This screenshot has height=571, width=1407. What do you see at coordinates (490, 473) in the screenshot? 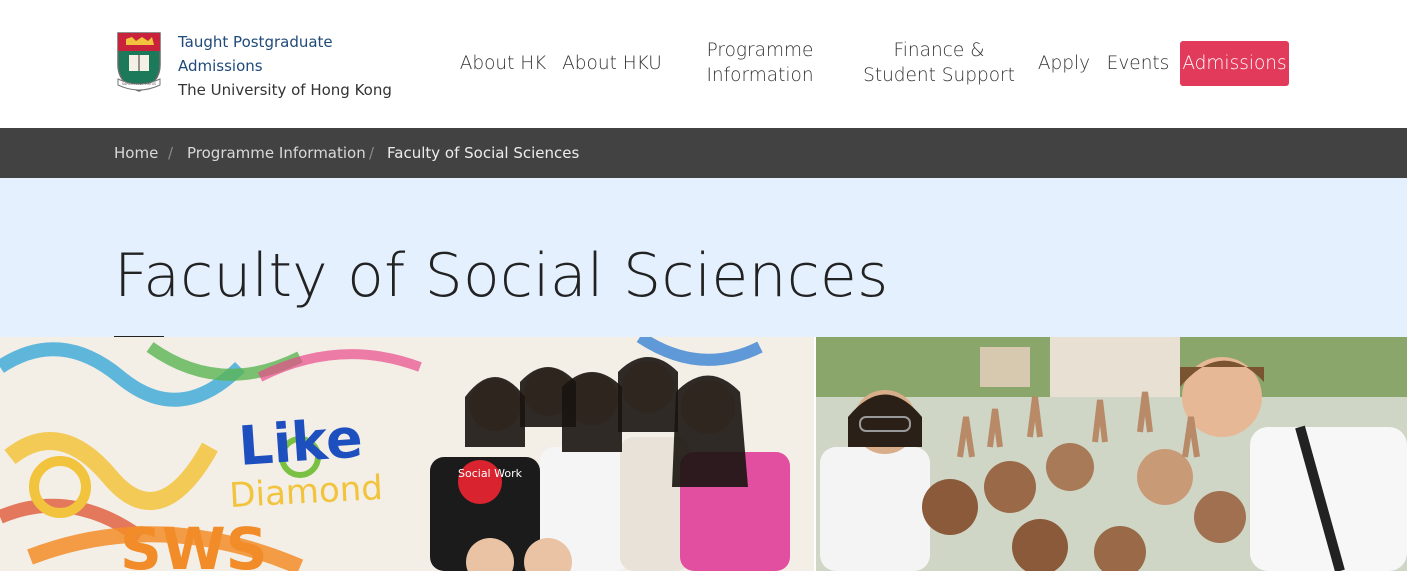
I see `shirt-text: Social Work` at bounding box center [490, 473].